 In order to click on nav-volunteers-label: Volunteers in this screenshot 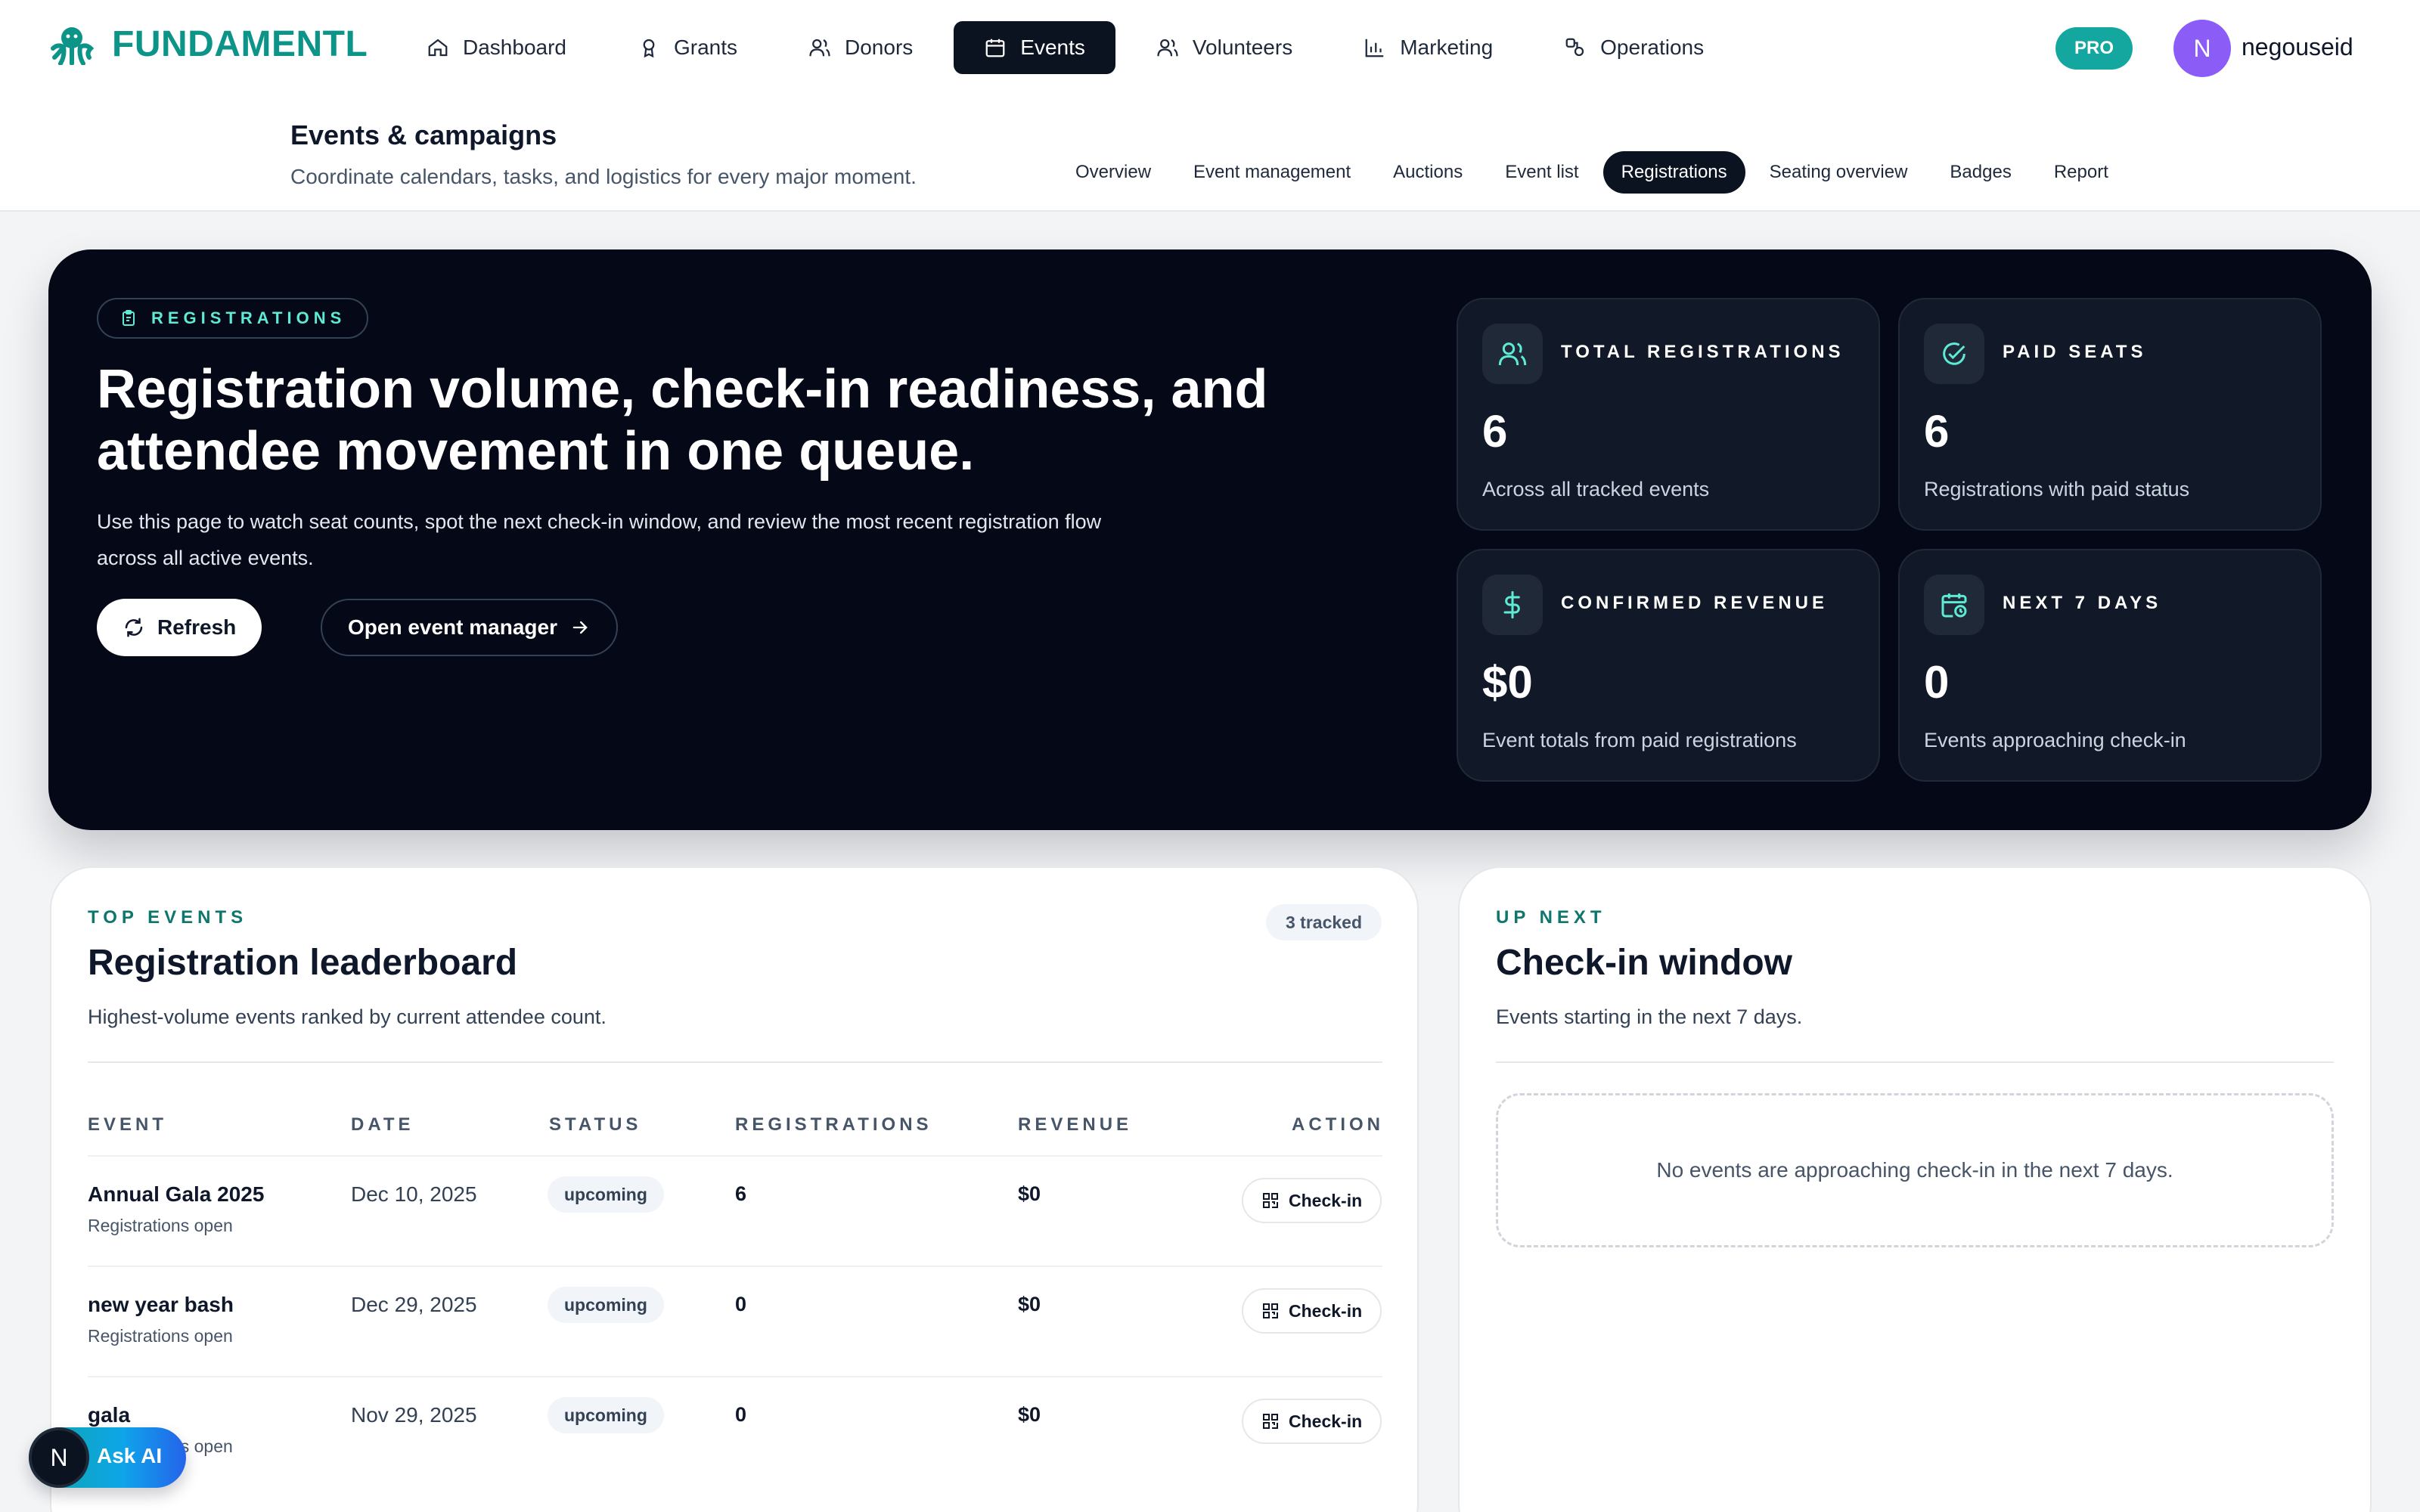, I will do `click(1242, 48)`.